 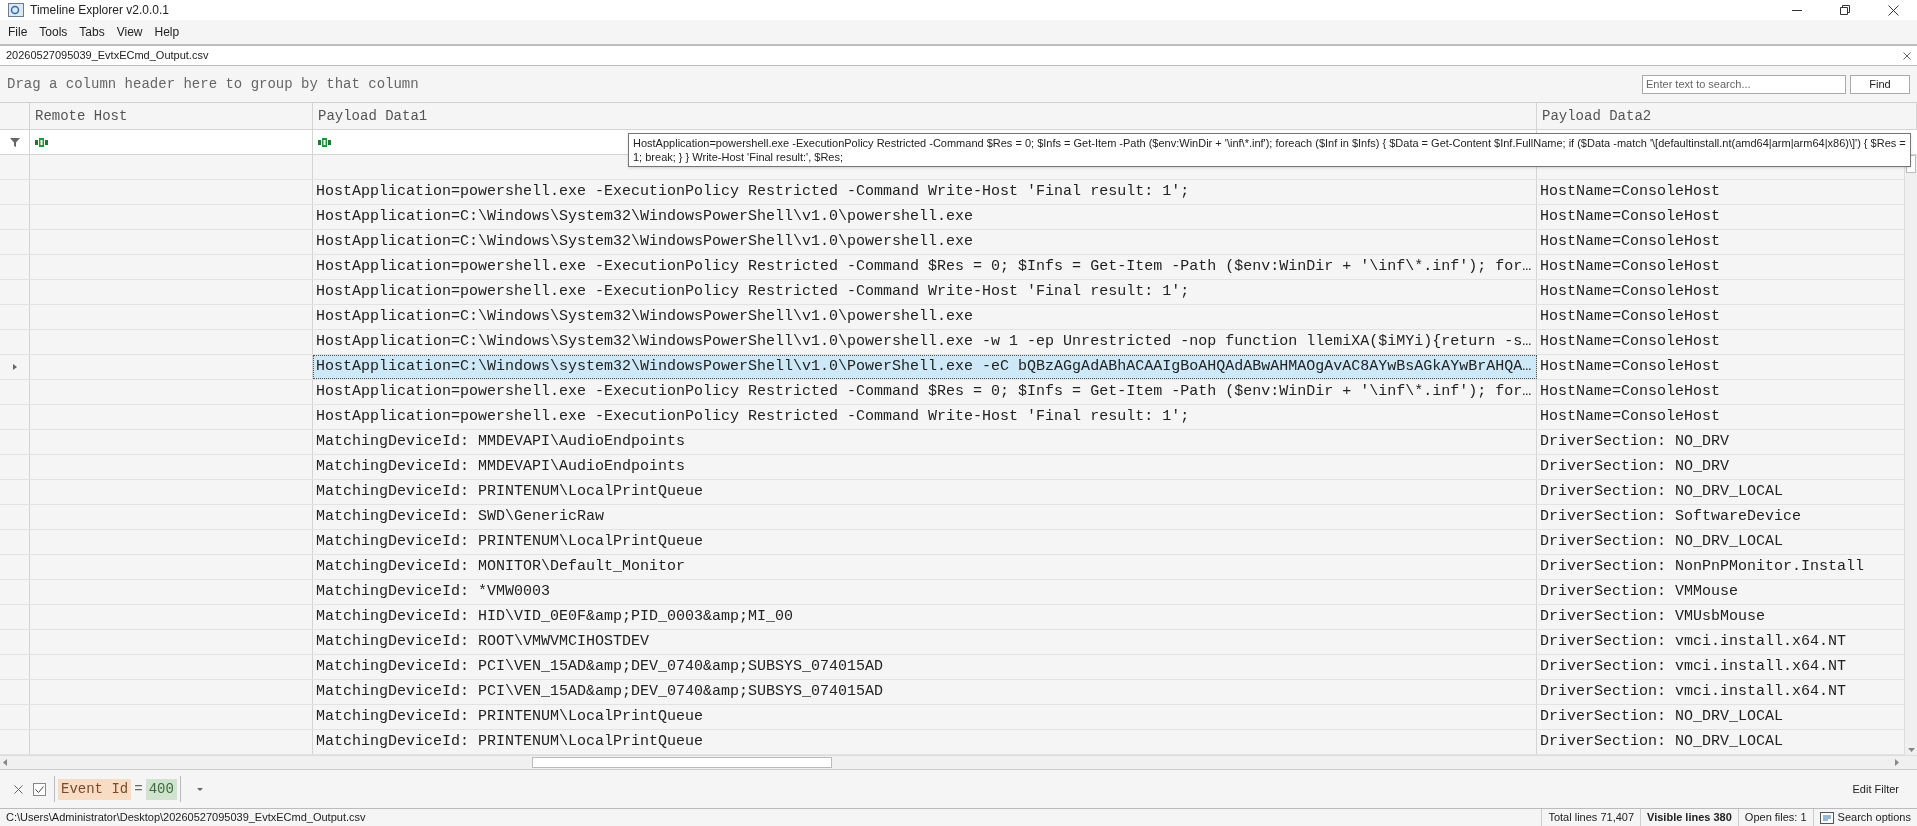 What do you see at coordinates (925, 567) in the screenshot?
I see `table-cell: MatchingDeviceId: MONITOR\Default_Monitor` at bounding box center [925, 567].